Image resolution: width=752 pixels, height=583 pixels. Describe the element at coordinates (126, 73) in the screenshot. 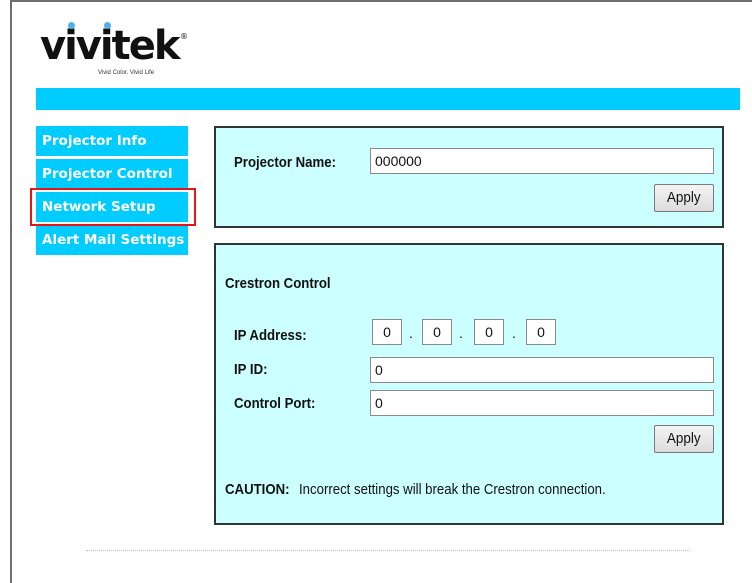

I see `logo-tagline: Vivid Color. Vivid Life` at that location.